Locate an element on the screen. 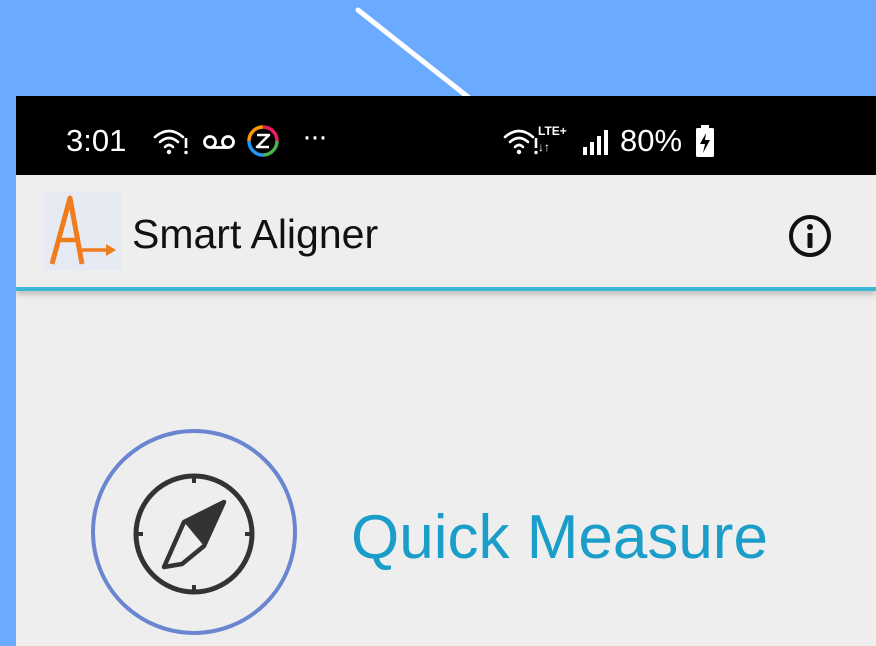 The height and width of the screenshot is (646, 876). network-type-label: LTE+ is located at coordinates (552, 131).